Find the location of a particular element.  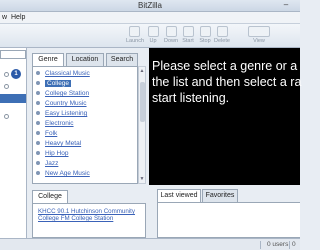

sidebar-selected-item is located at coordinates (13, 98).